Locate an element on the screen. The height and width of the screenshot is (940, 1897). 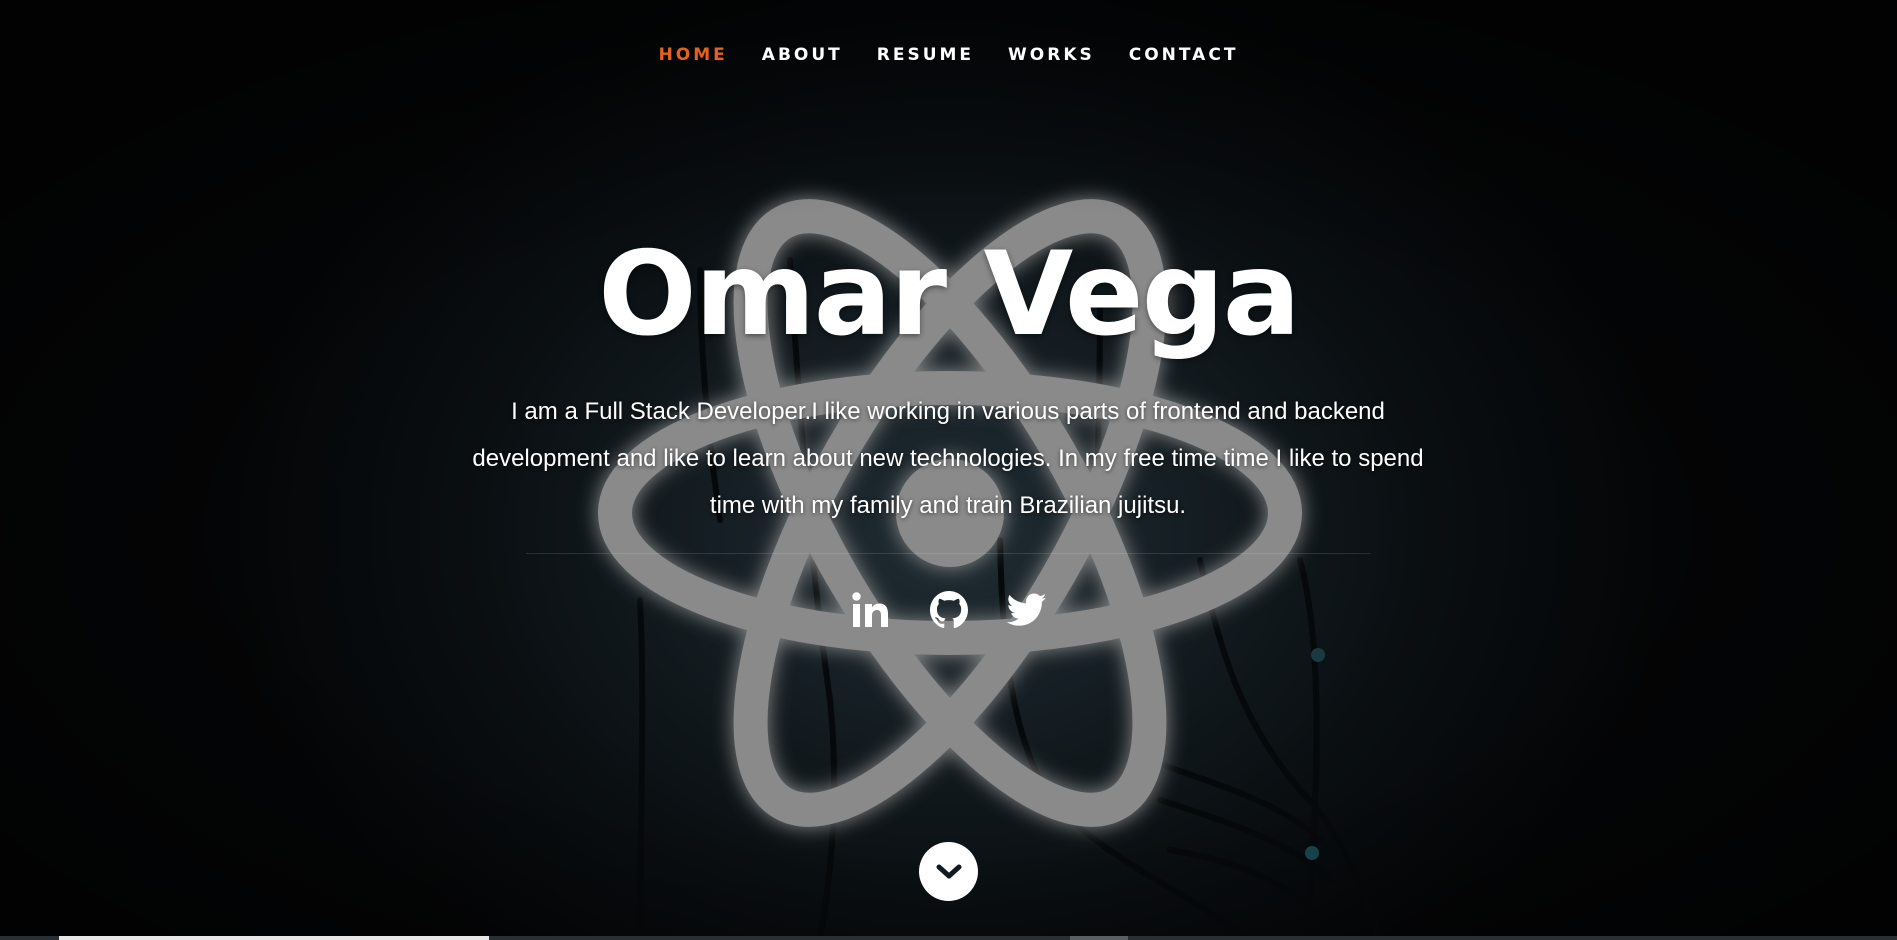
nav-contact: CONTACT is located at coordinates (1184, 55).